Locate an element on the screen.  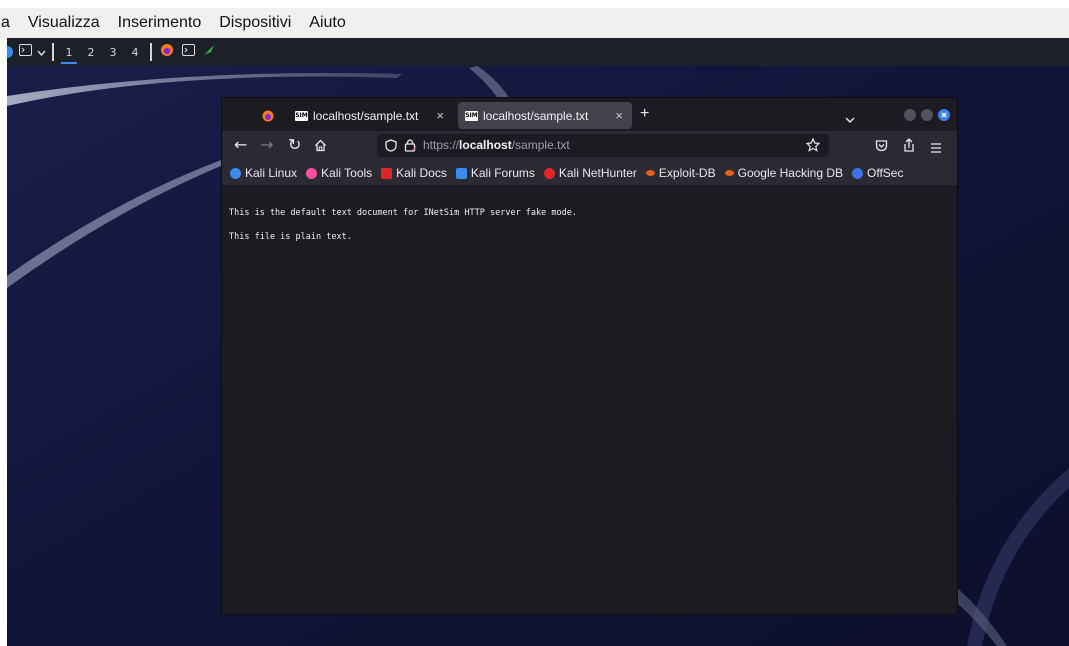
nethunter-icon is located at coordinates (549, 173).